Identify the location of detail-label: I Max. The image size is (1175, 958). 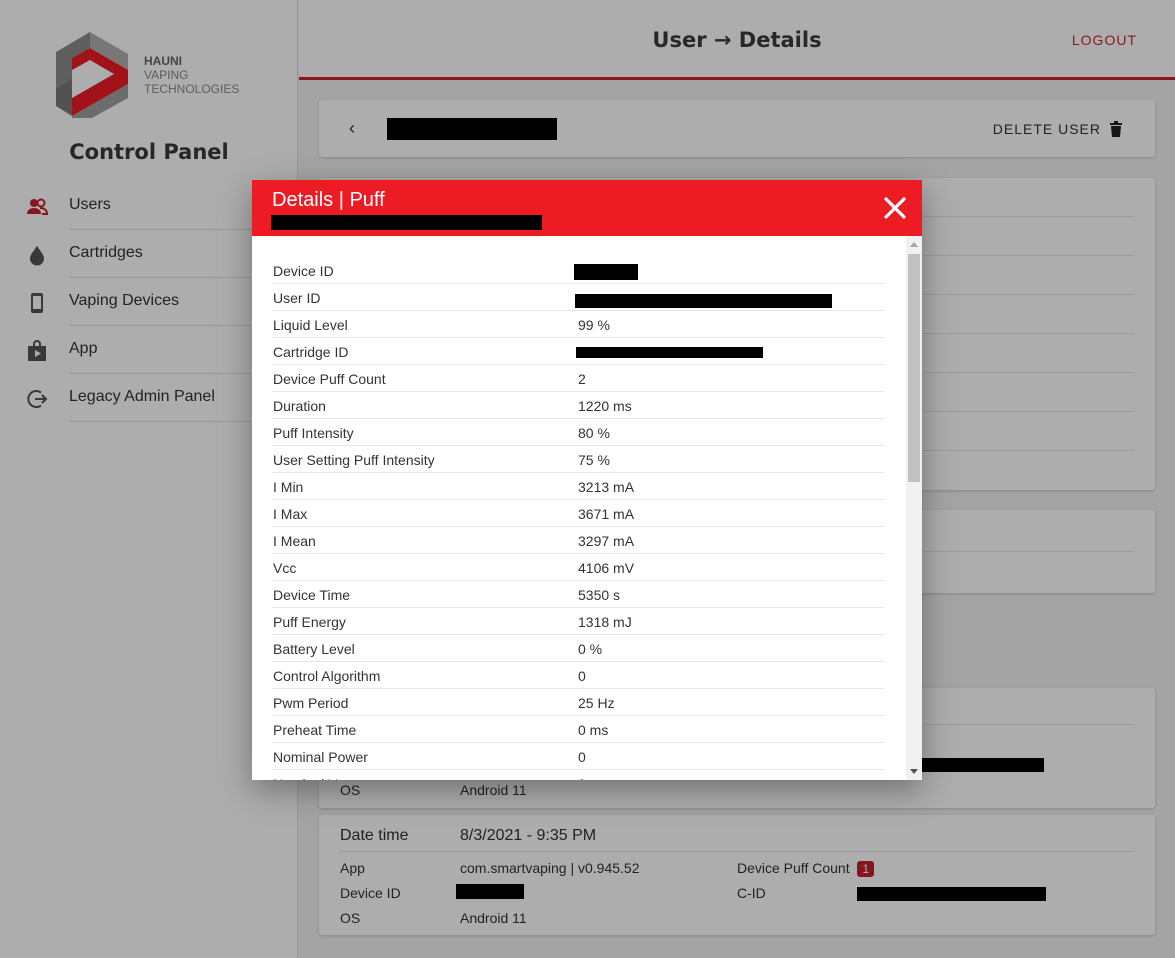
(290, 514).